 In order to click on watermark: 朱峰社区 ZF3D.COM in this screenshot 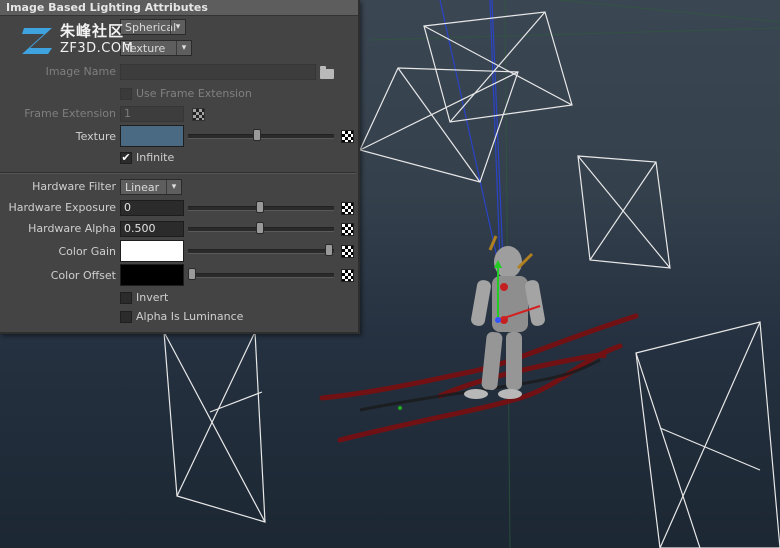, I will do `click(85, 42)`.